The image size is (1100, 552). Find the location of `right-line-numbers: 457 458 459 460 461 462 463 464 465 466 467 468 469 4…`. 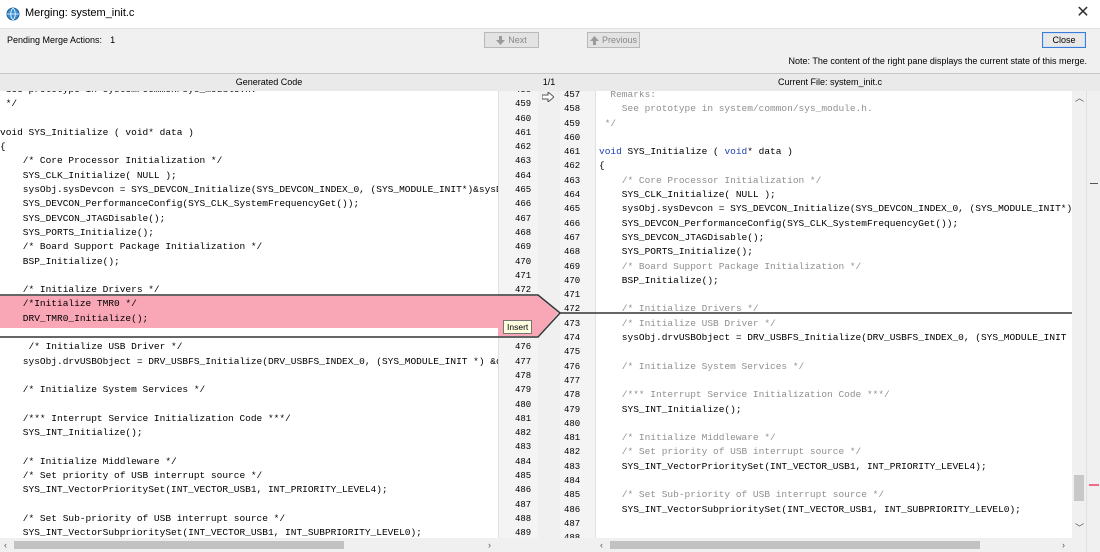

right-line-numbers: 457 458 459 460 461 462 463 464 465 466 467 468 469 4… is located at coordinates (578, 314).